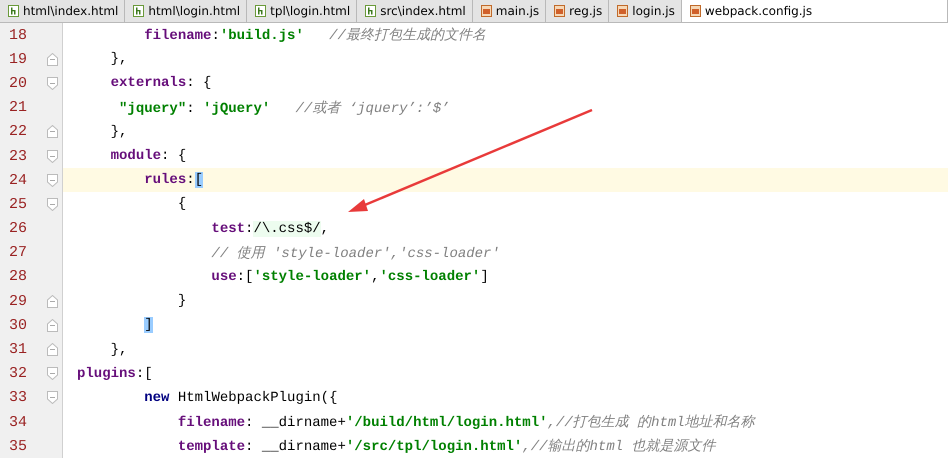 The image size is (948, 467). I want to click on line-number: 34, so click(18, 422).